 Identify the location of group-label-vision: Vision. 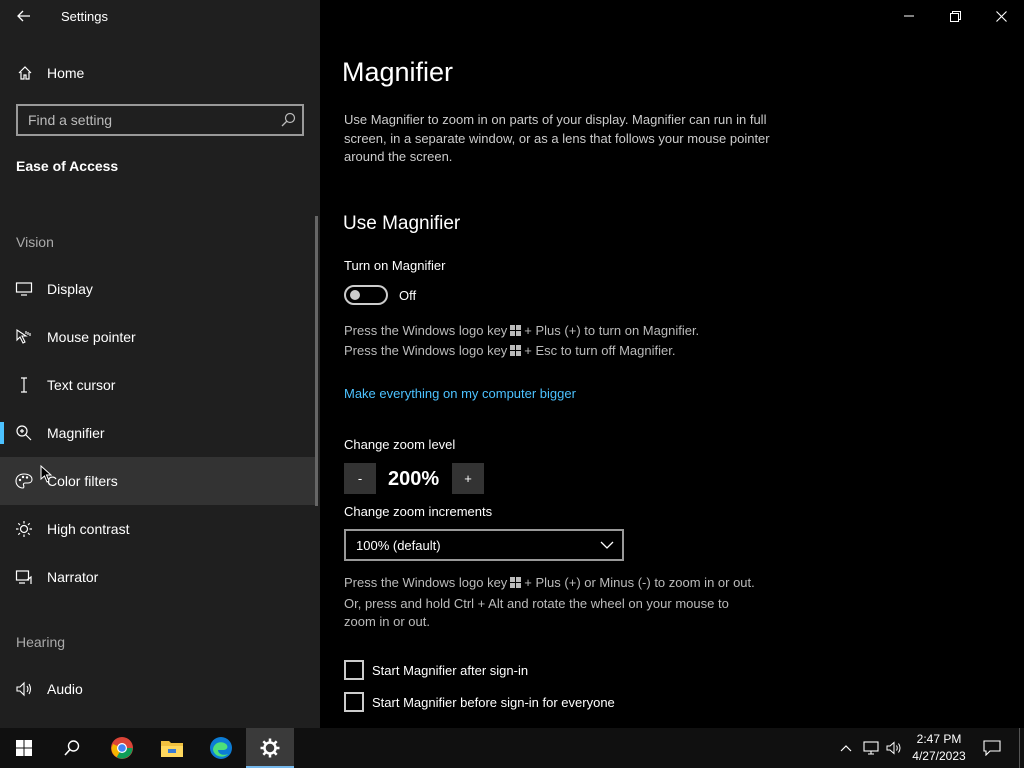
(35, 242).